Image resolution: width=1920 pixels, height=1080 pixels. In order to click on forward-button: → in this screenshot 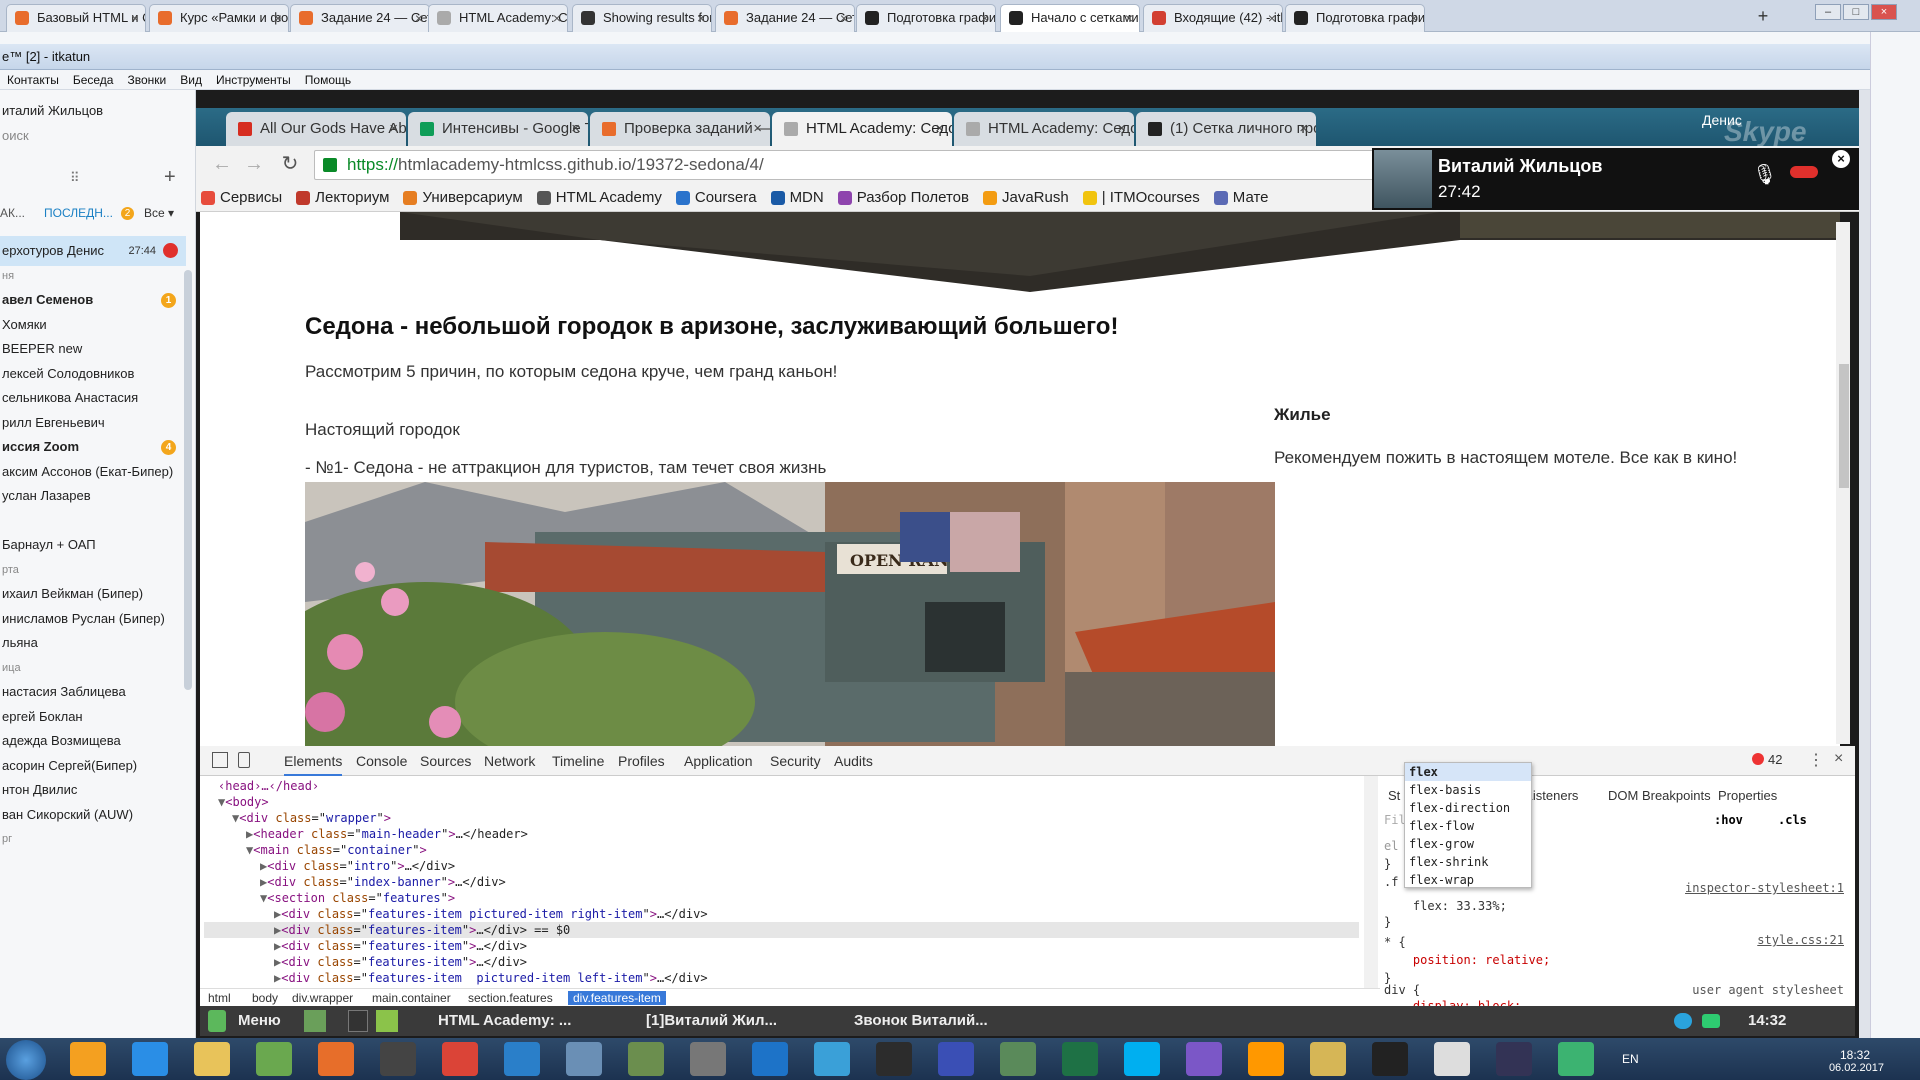, I will do `click(254, 164)`.